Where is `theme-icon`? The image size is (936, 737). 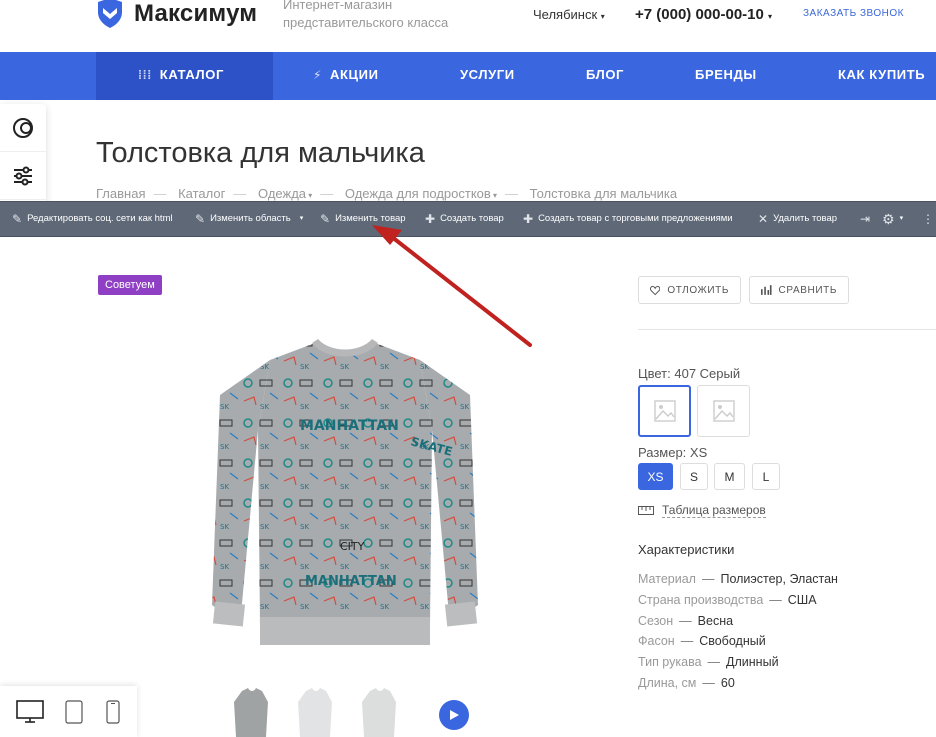 theme-icon is located at coordinates (23, 127).